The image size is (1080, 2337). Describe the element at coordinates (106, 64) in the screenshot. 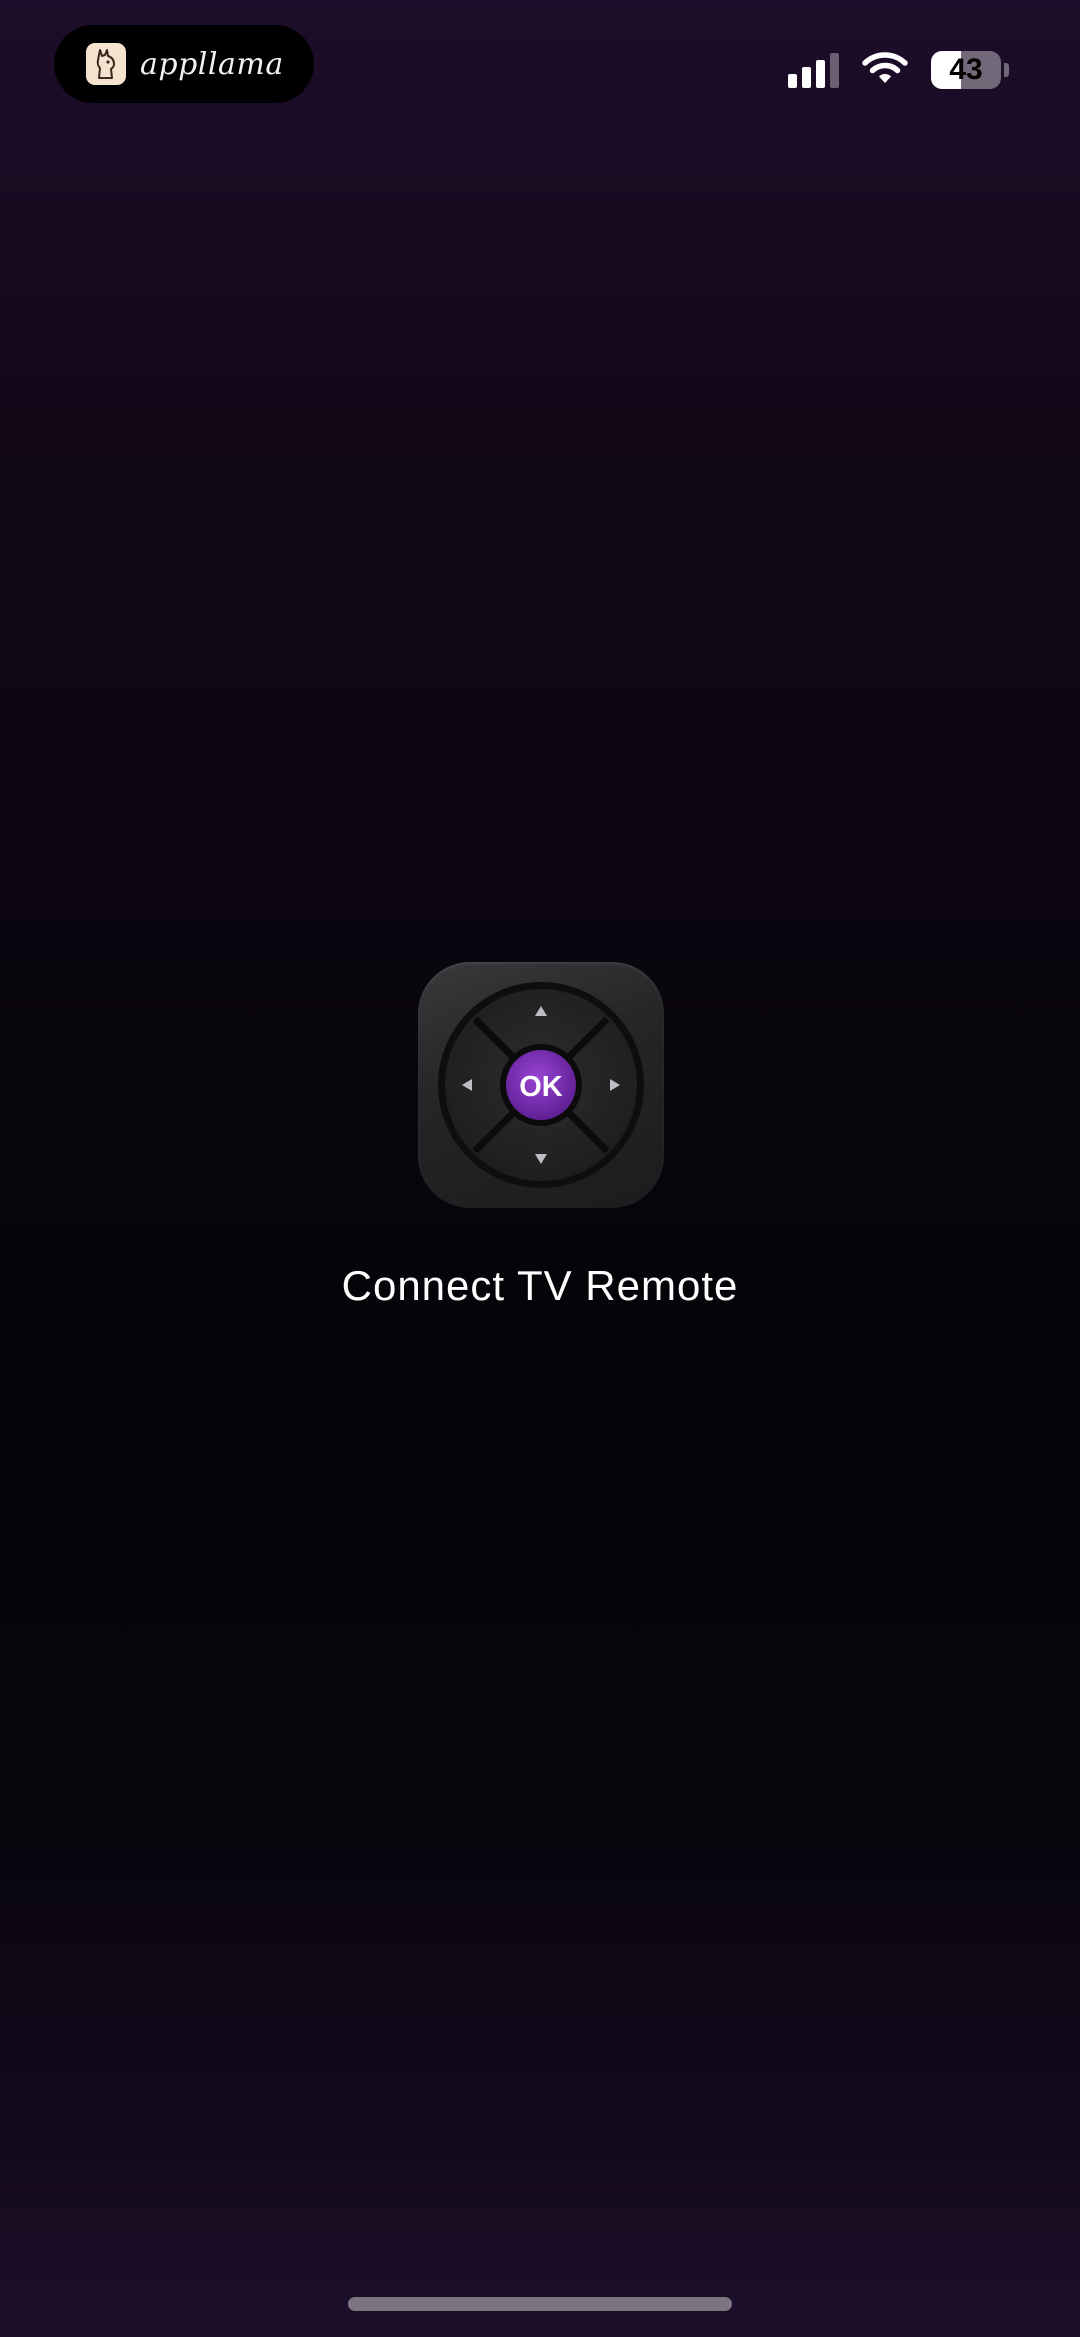

I see `llama-logo-icon` at that location.